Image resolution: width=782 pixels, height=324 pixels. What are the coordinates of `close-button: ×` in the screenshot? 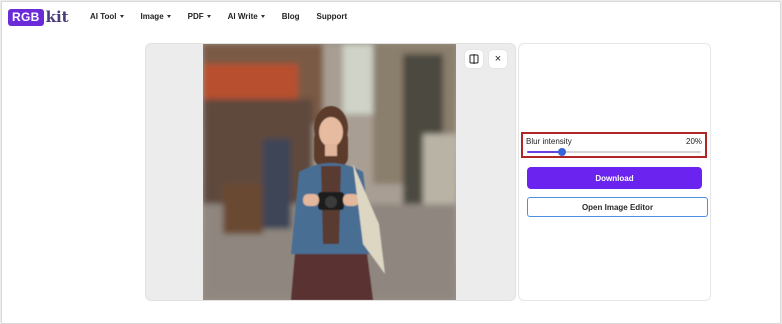 It's located at (498, 59).